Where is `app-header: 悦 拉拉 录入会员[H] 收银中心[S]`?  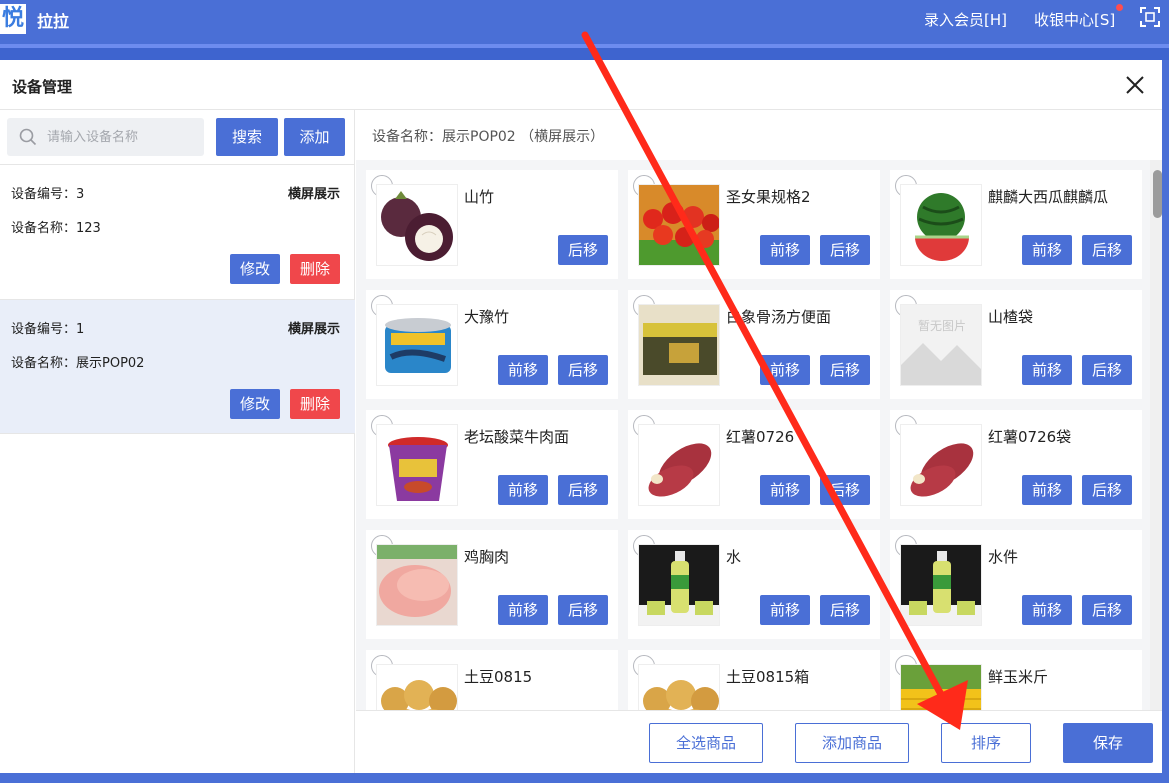
app-header: 悦 拉拉 录入会员[H] 收银中心[S] is located at coordinates (584, 22).